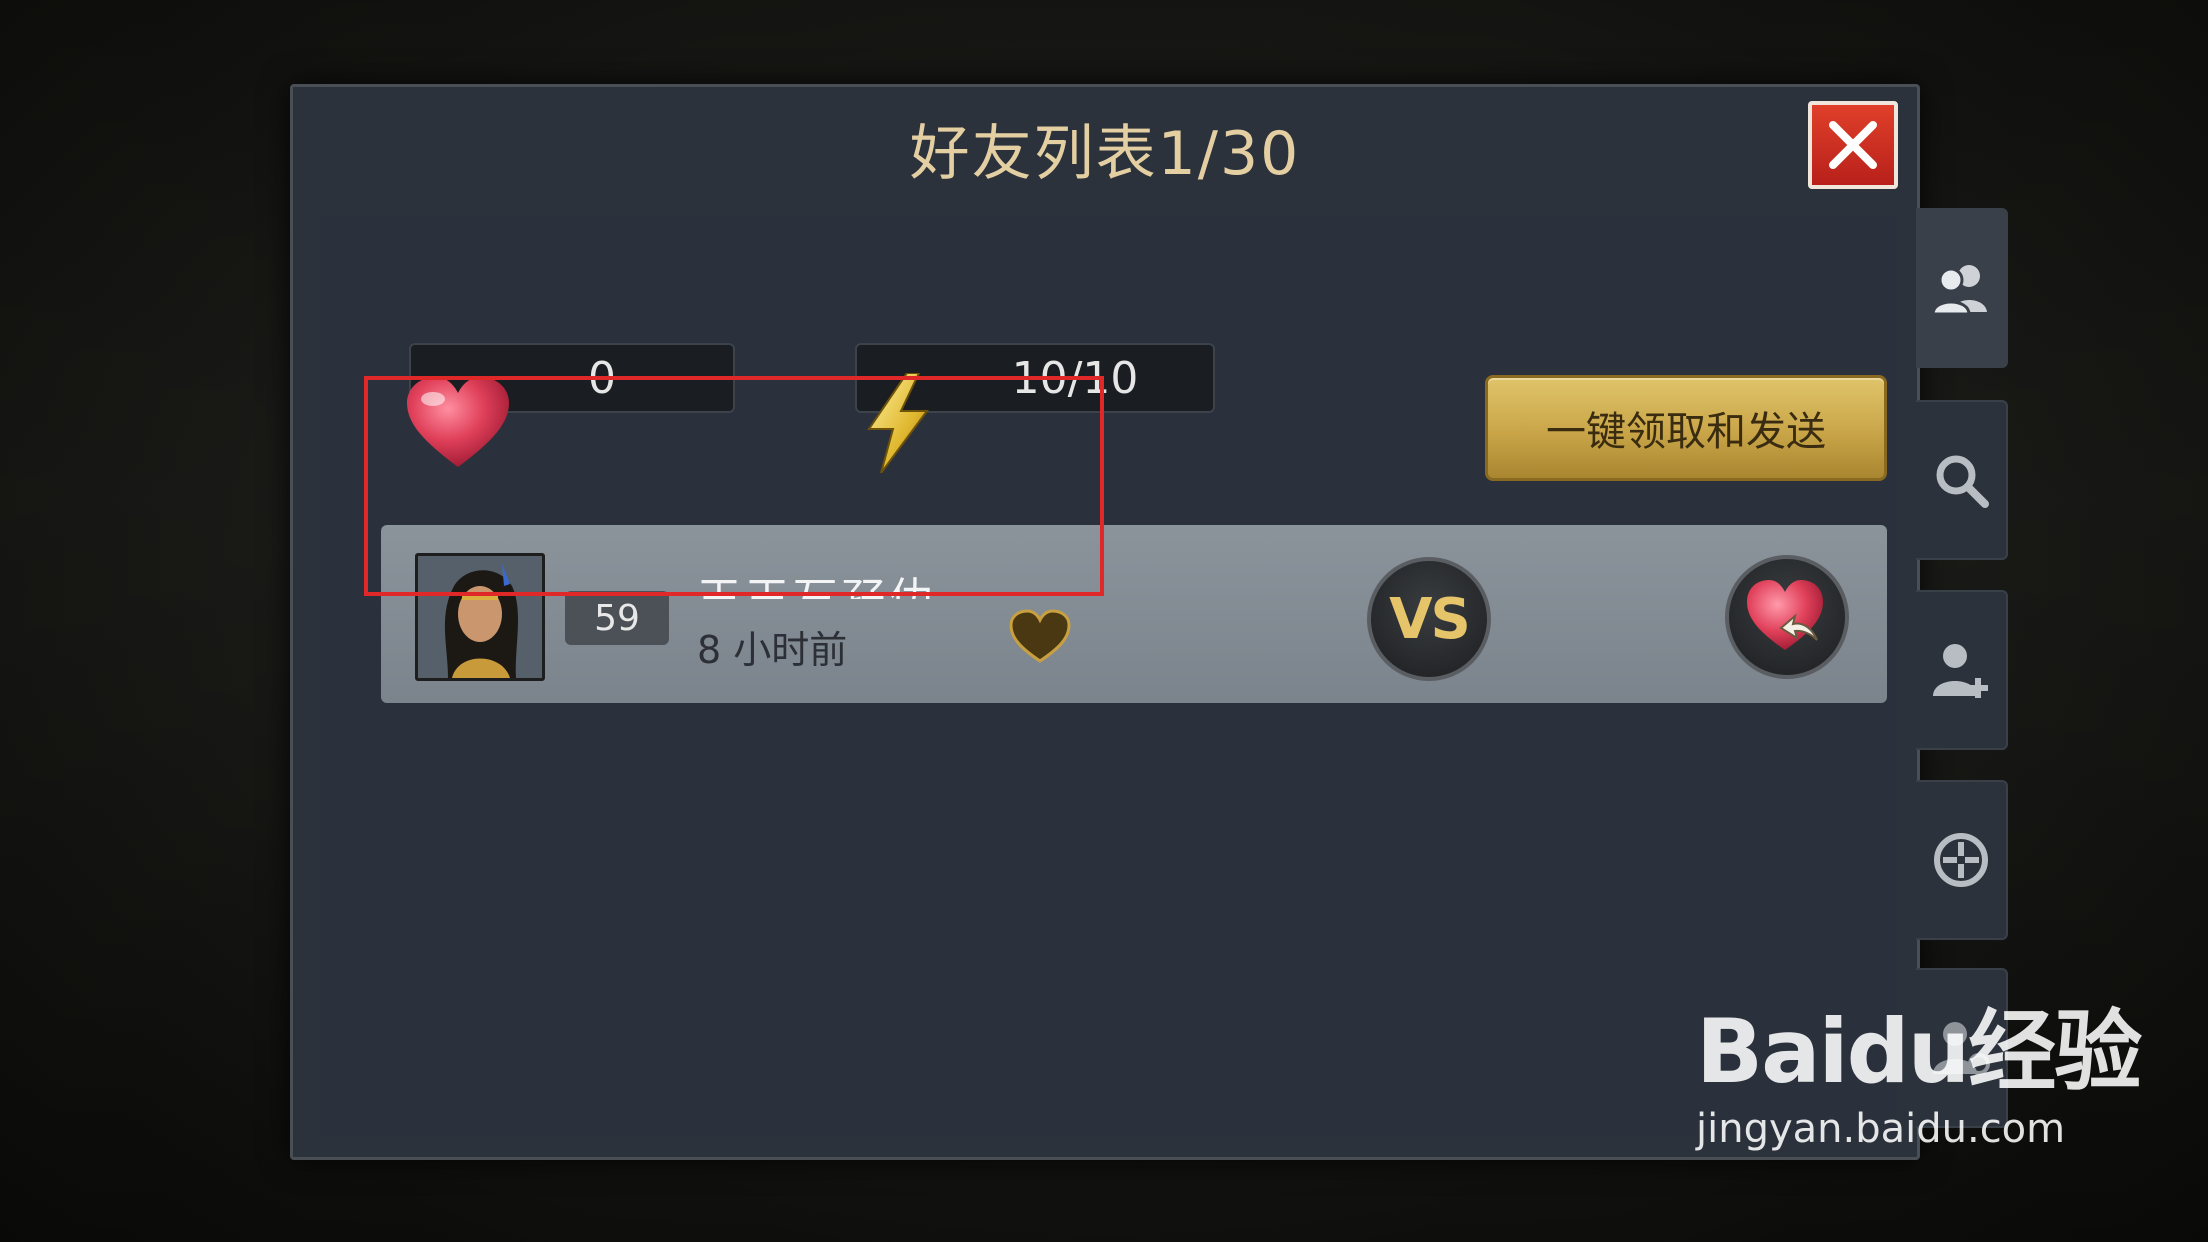 Image resolution: width=2208 pixels, height=1242 pixels. I want to click on highlight-box, so click(734, 486).